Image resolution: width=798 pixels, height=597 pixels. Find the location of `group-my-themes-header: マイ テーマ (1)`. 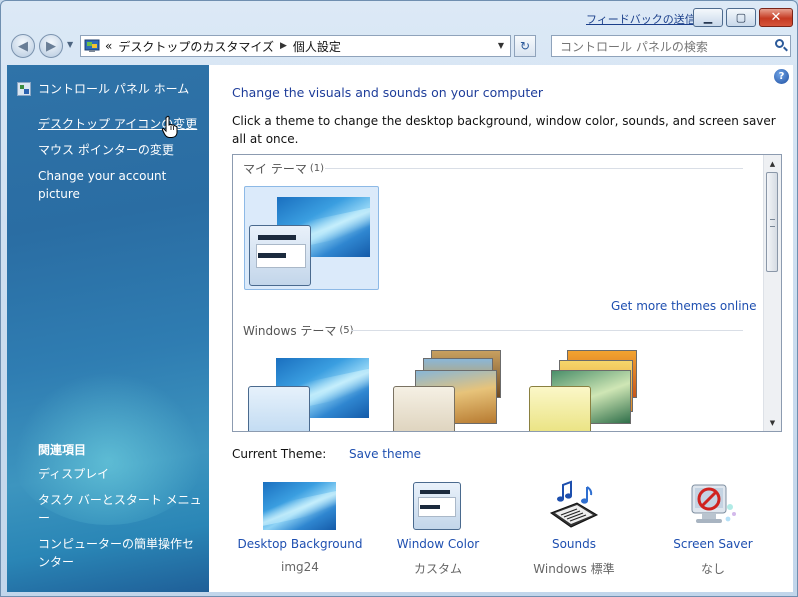

group-my-themes-header: マイ テーマ (1) is located at coordinates (283, 168).